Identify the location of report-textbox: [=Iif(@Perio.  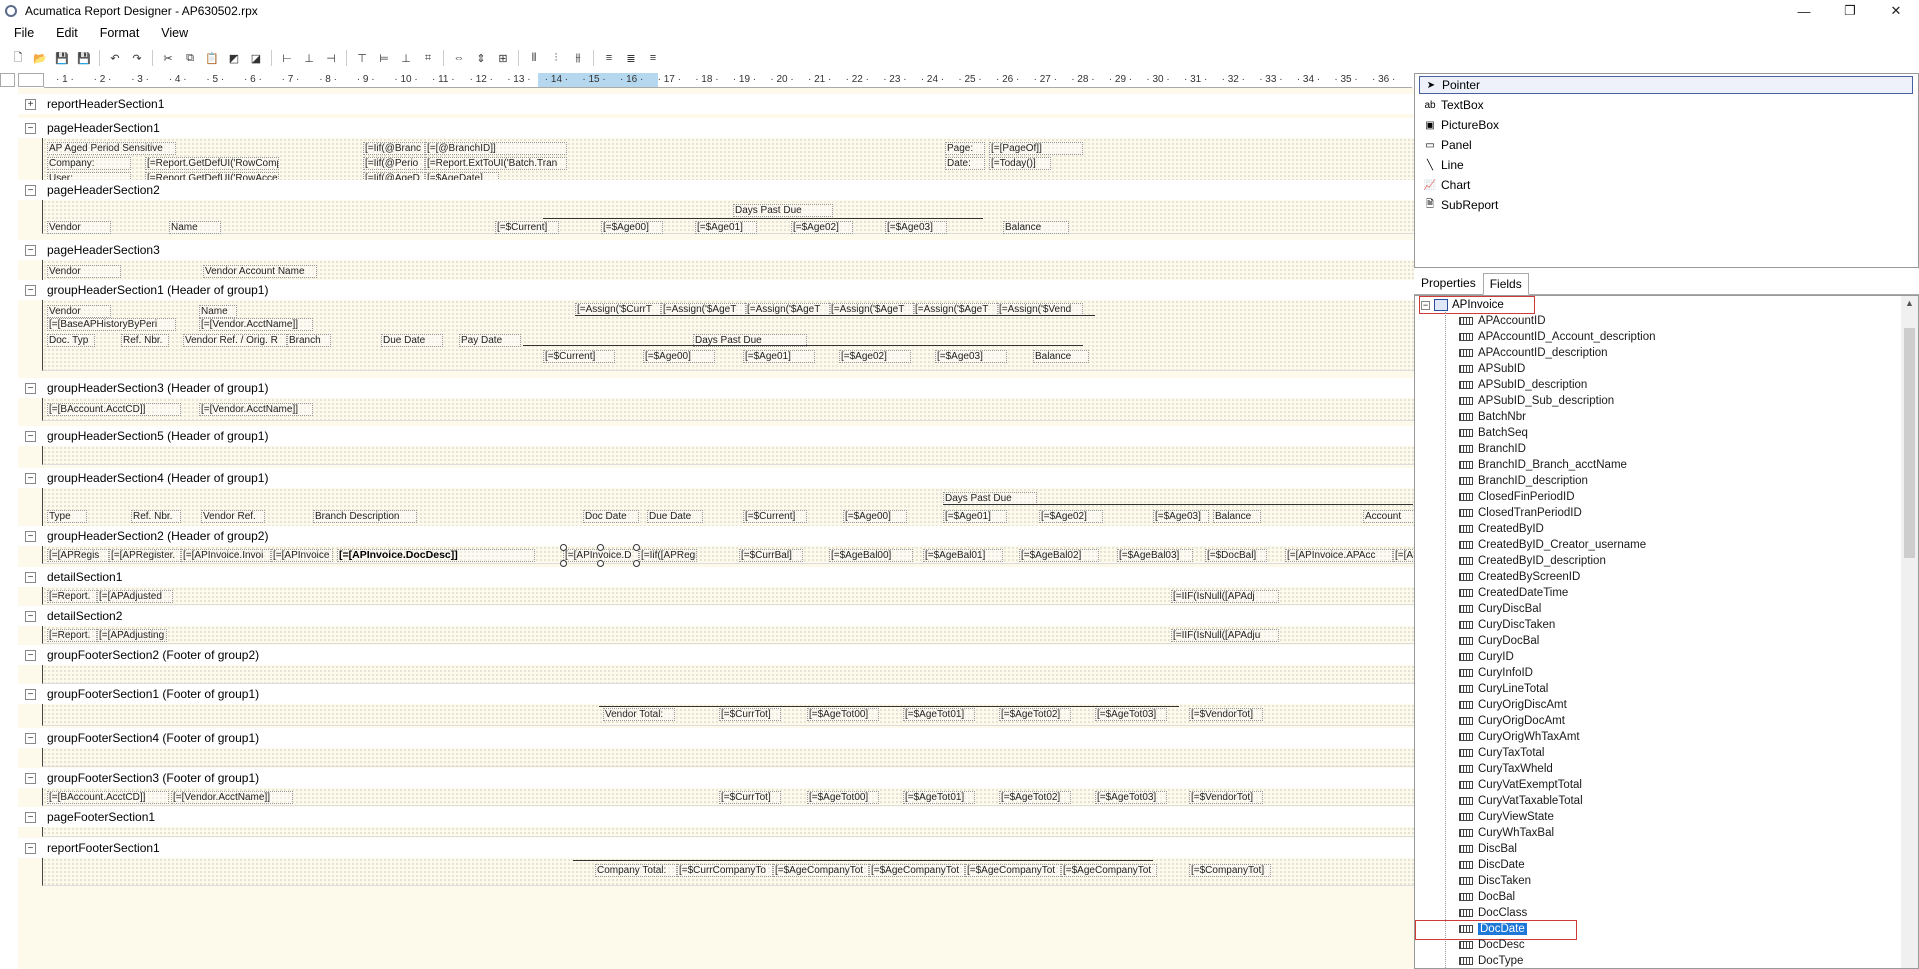
(394, 163).